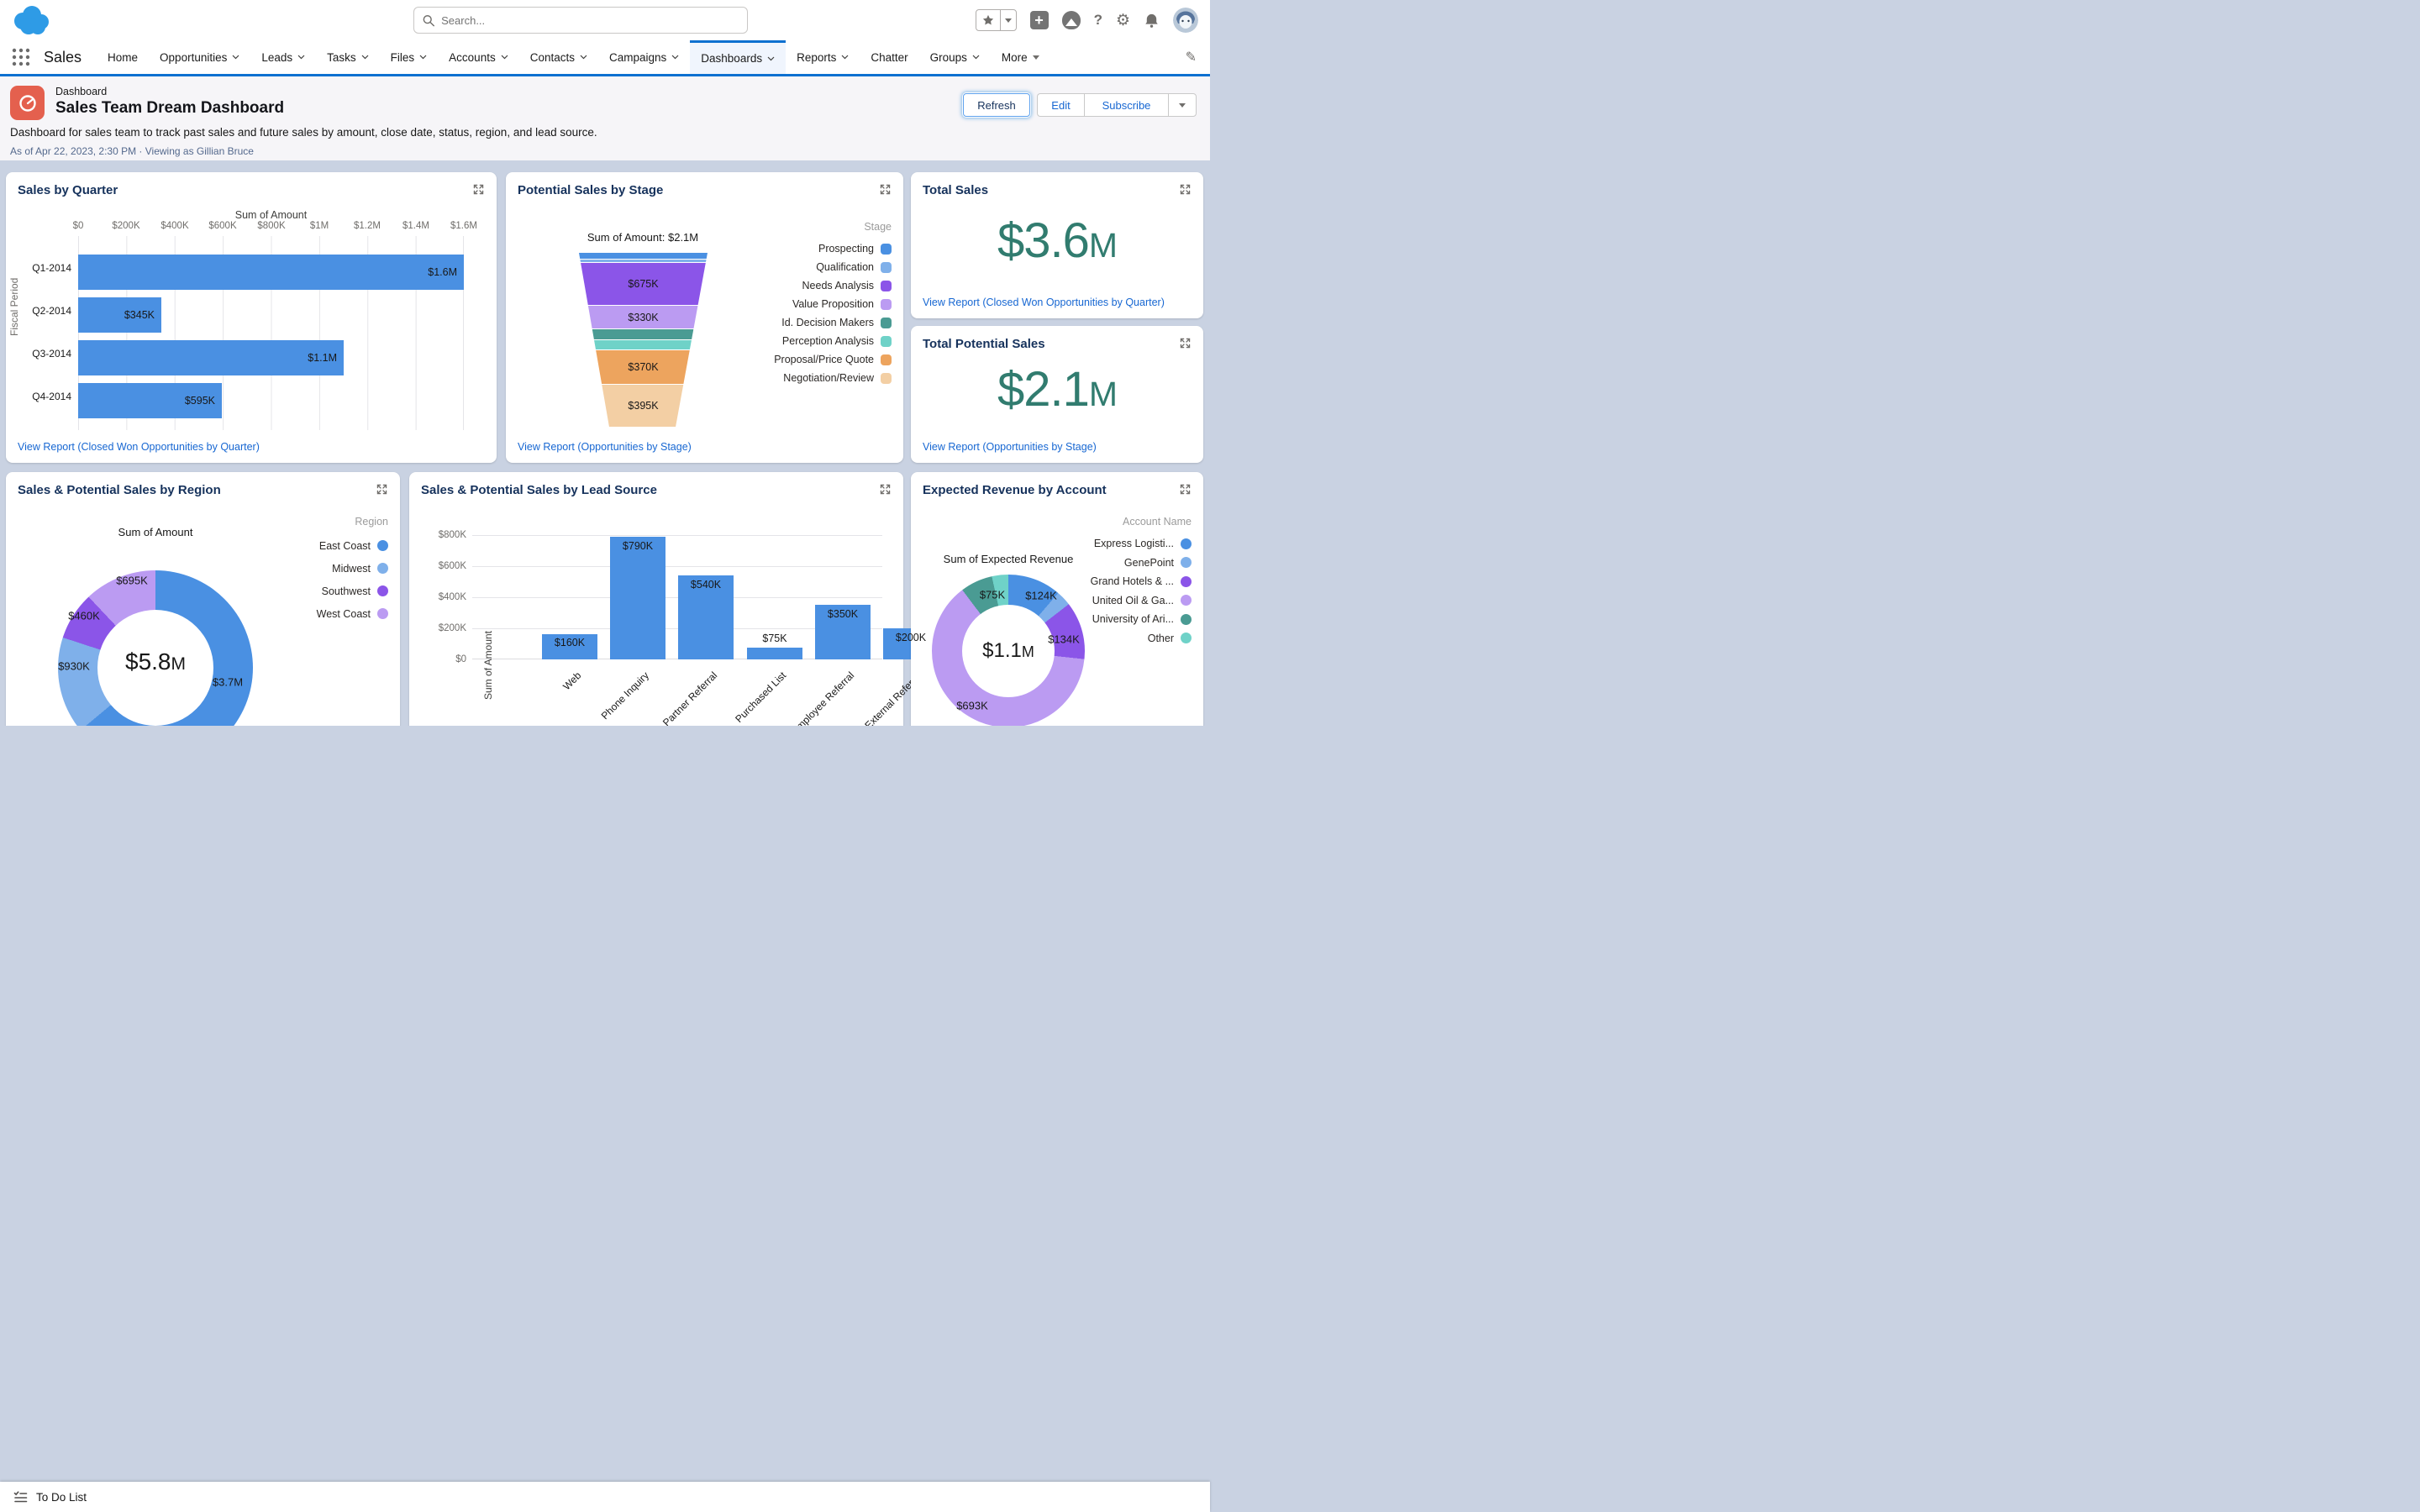  Describe the element at coordinates (644, 57) in the screenshot. I see `tab-campaigns: Campaigns` at that location.